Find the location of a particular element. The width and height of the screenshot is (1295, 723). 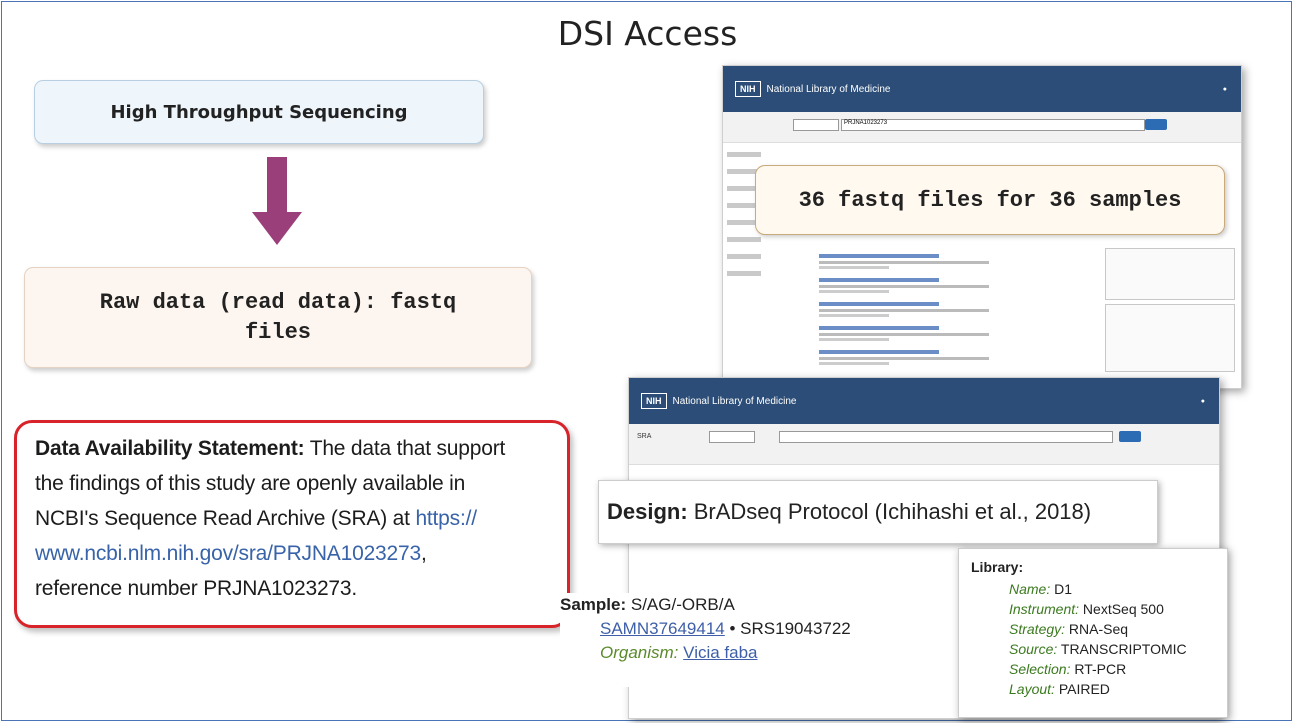

fastq-files-callout: 36 fastq files for 36 samples is located at coordinates (990, 200).